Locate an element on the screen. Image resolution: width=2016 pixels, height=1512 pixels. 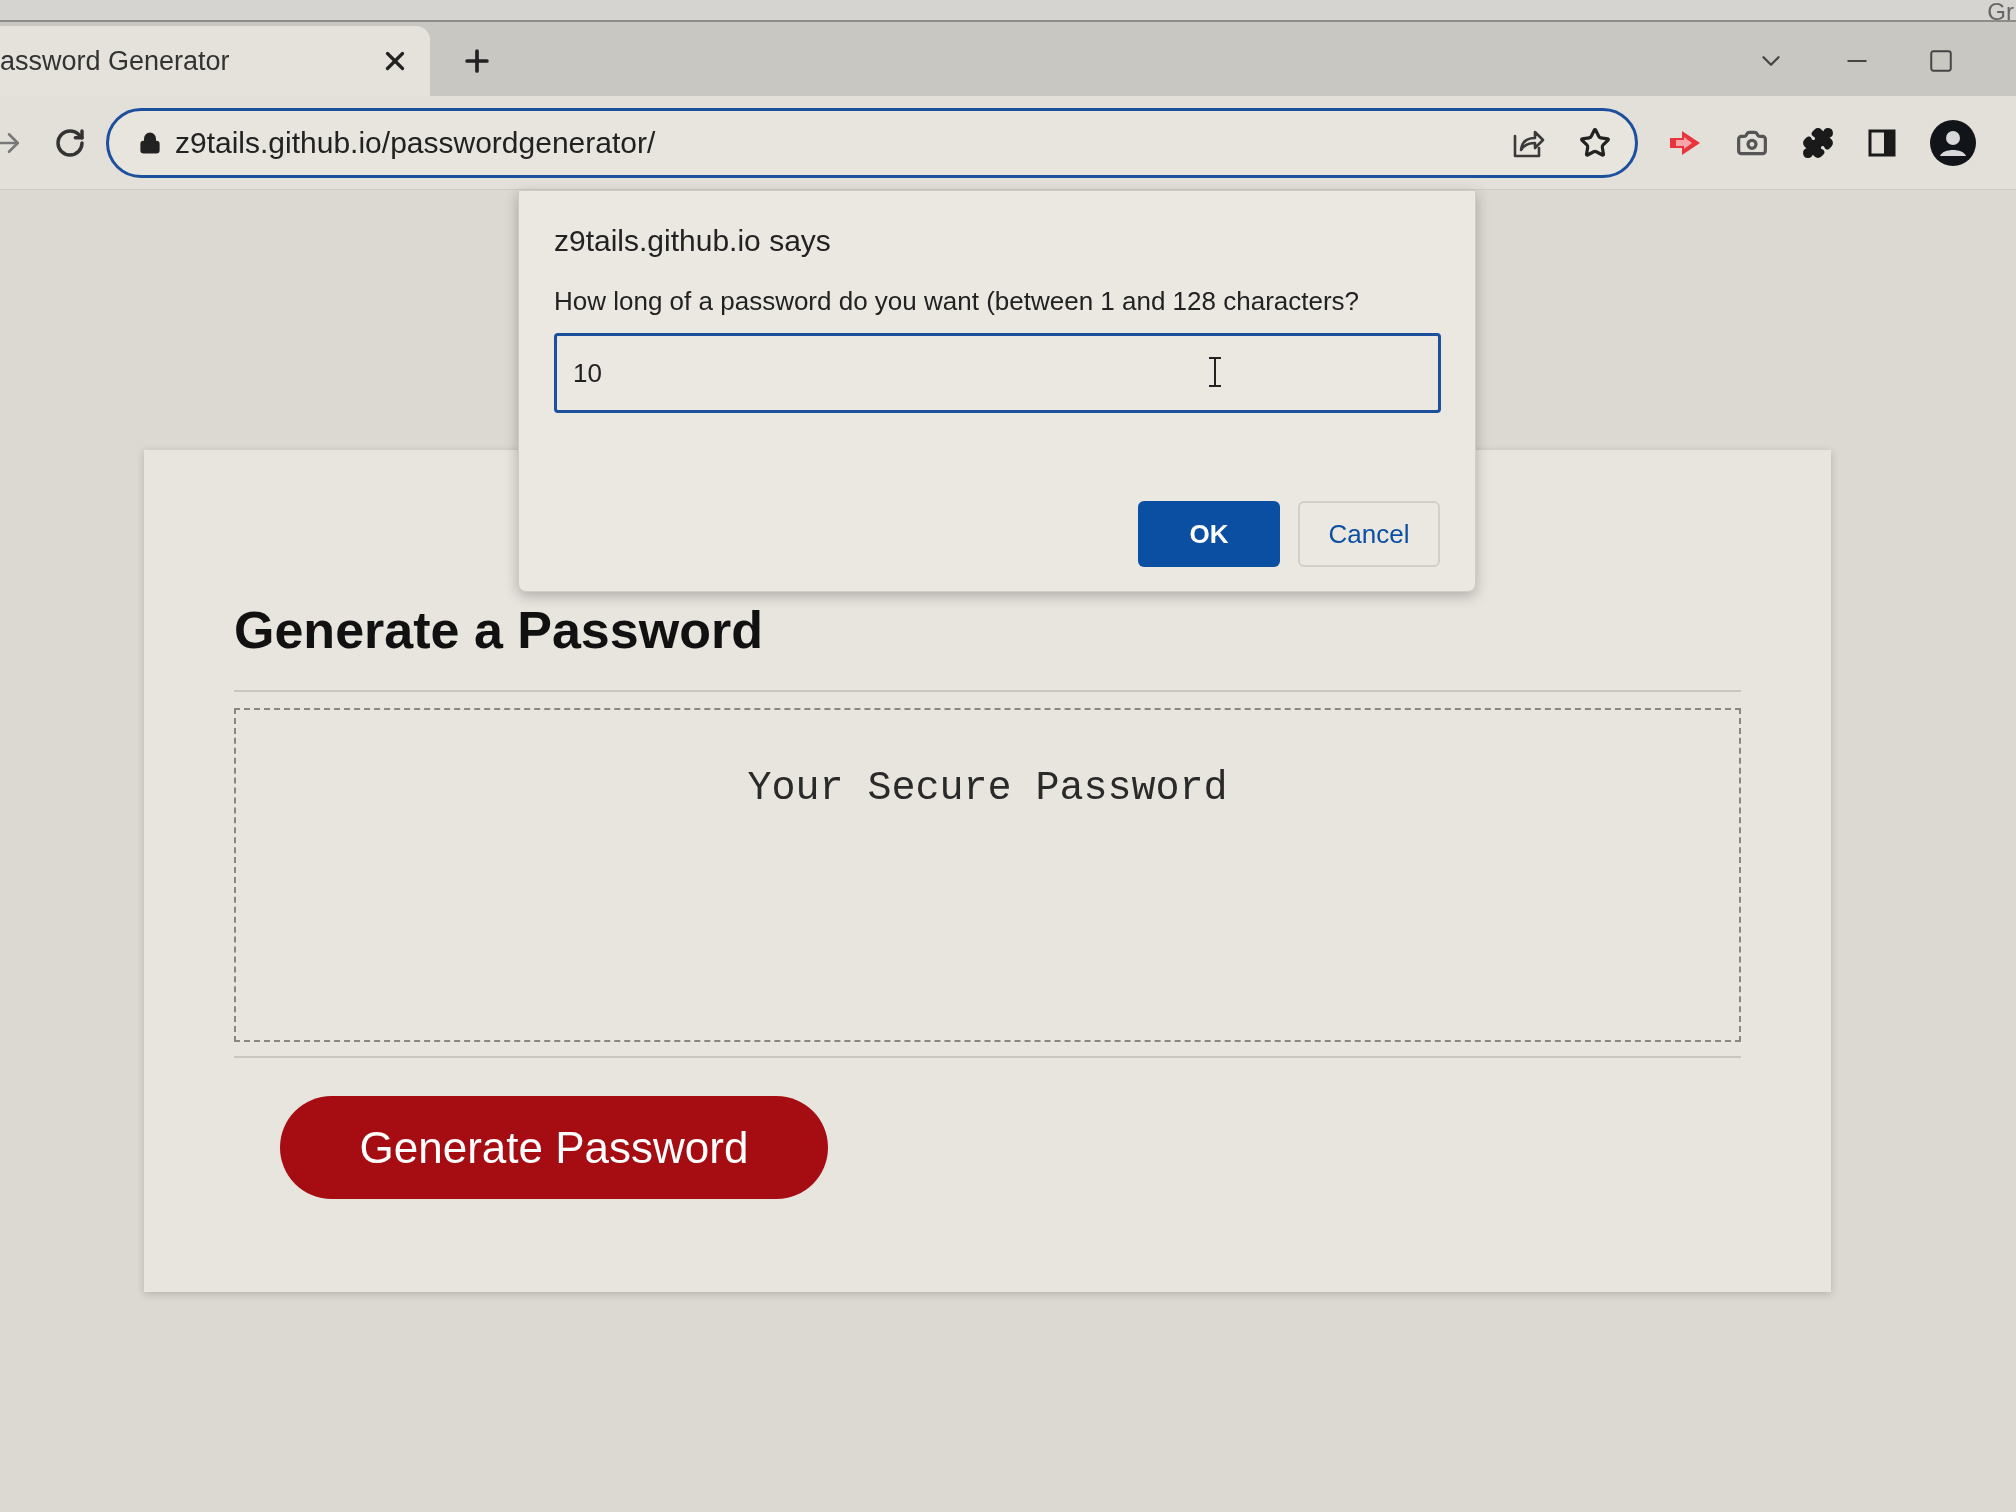
dialog-title: z9tails.github.io says is located at coordinates (693, 241).